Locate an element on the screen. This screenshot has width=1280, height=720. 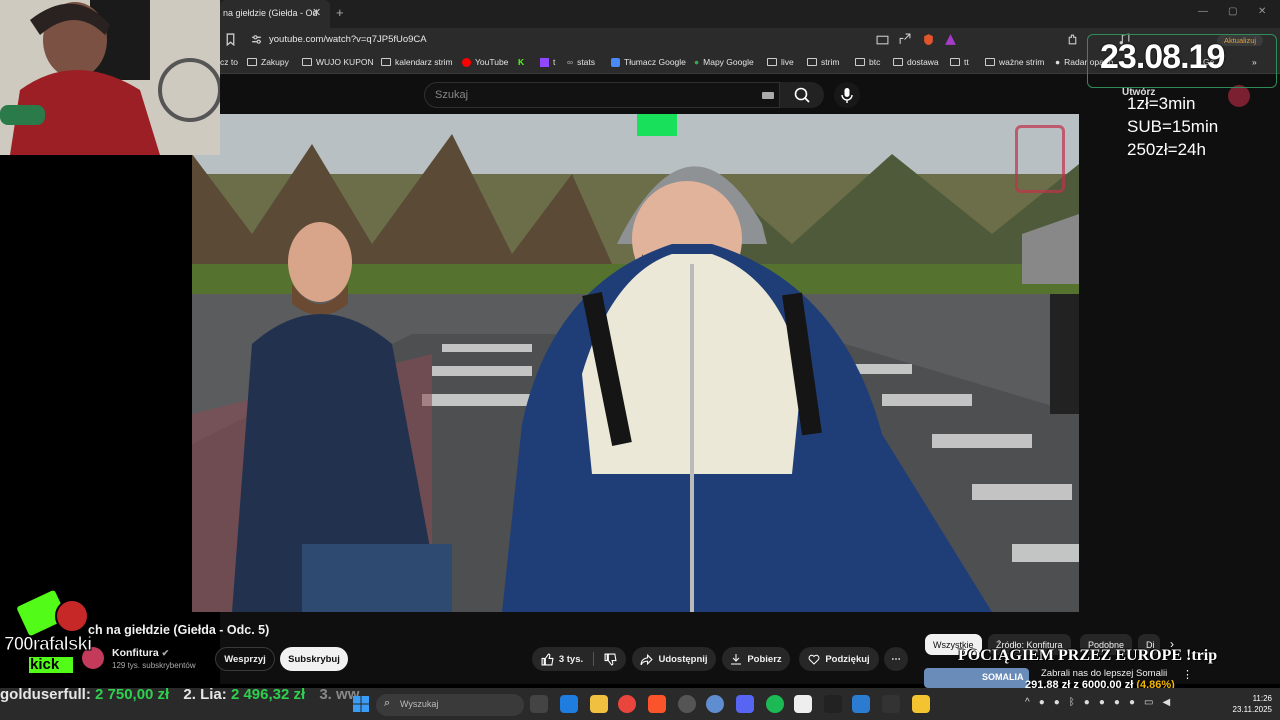
bookmark-youtube: YouTube is located at coordinates (485, 62).